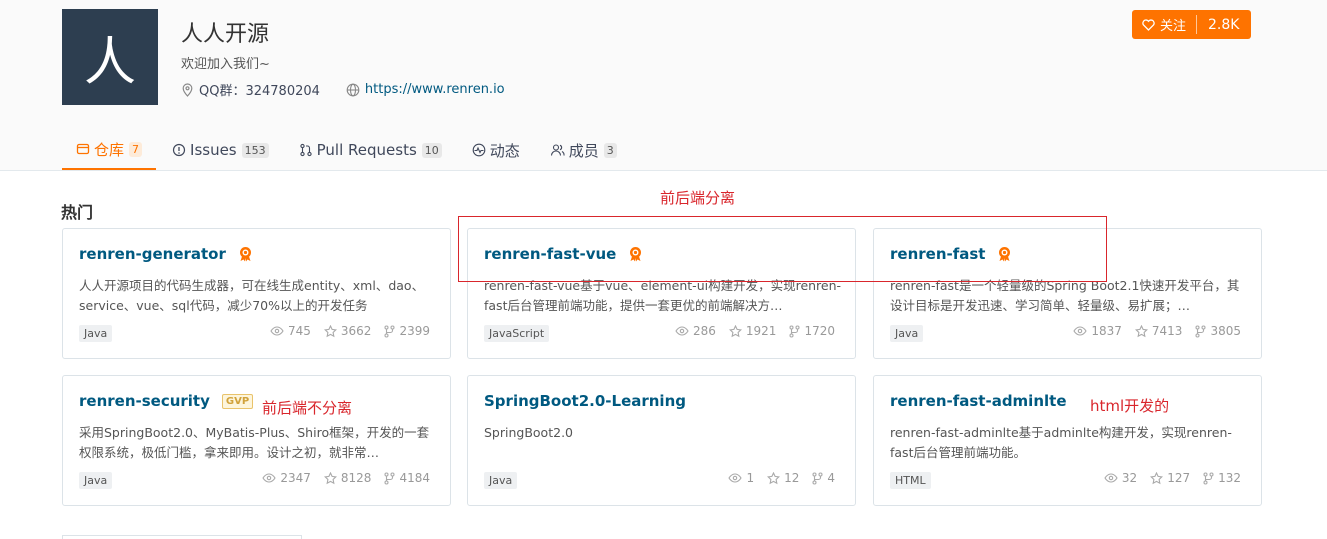  Describe the element at coordinates (225, 34) in the screenshot. I see `org-name: 人人开源` at that location.